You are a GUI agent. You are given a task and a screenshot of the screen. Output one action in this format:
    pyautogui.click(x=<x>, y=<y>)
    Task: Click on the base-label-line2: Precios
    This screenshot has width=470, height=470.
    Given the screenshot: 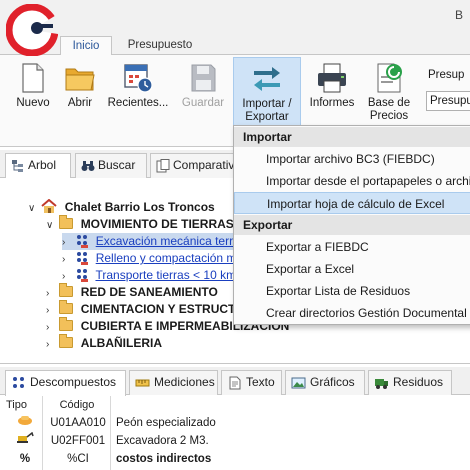 What is the action you would take?
    pyautogui.click(x=389, y=116)
    